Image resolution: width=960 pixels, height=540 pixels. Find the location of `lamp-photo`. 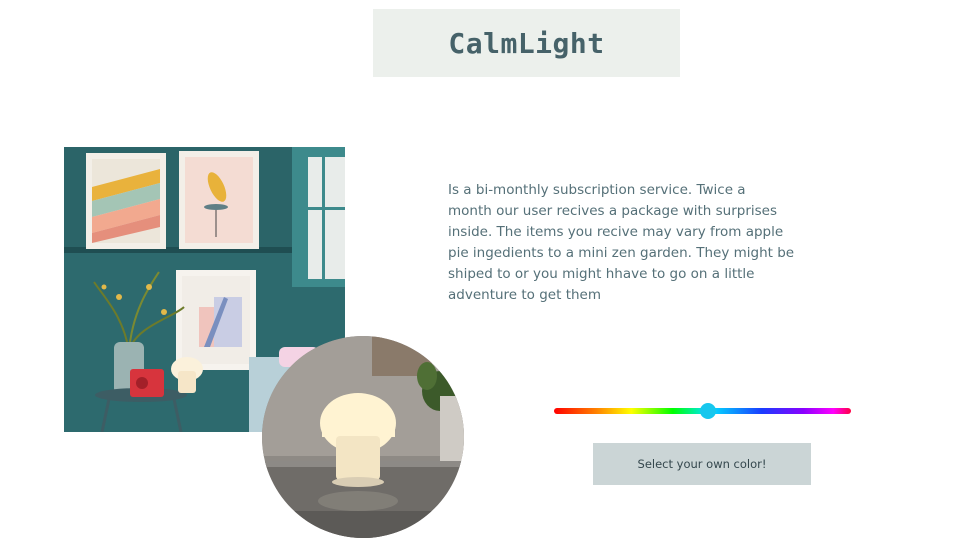

lamp-photo is located at coordinates (363, 437).